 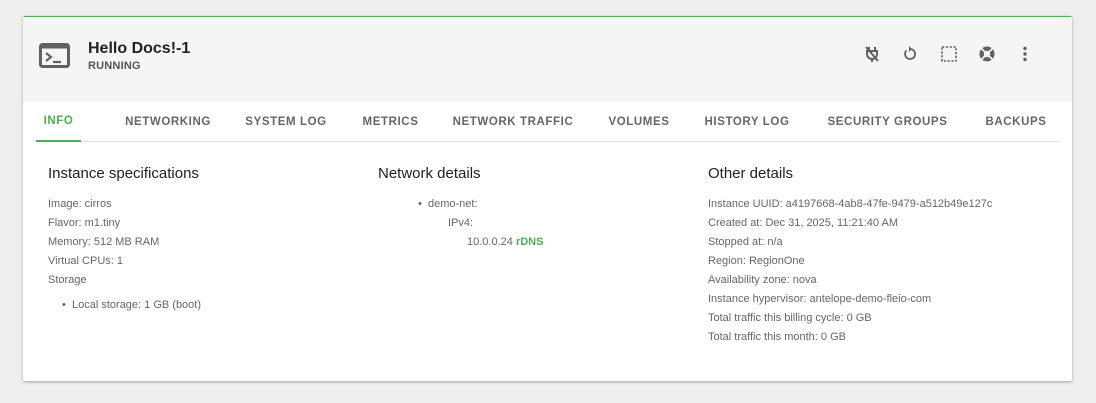 What do you see at coordinates (139, 48) in the screenshot?
I see `instance-name: Hello Docs!-1` at bounding box center [139, 48].